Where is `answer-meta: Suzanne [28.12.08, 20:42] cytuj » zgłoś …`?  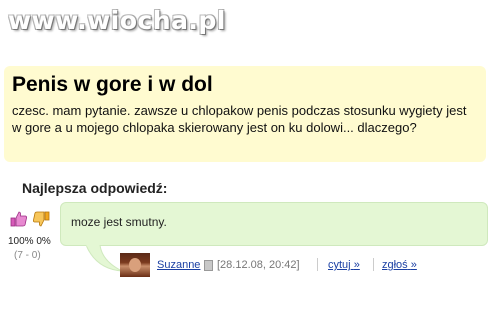
answer-meta: Suzanne [28.12.08, 20:42] cytuj » zgłoś … is located at coordinates (305, 265).